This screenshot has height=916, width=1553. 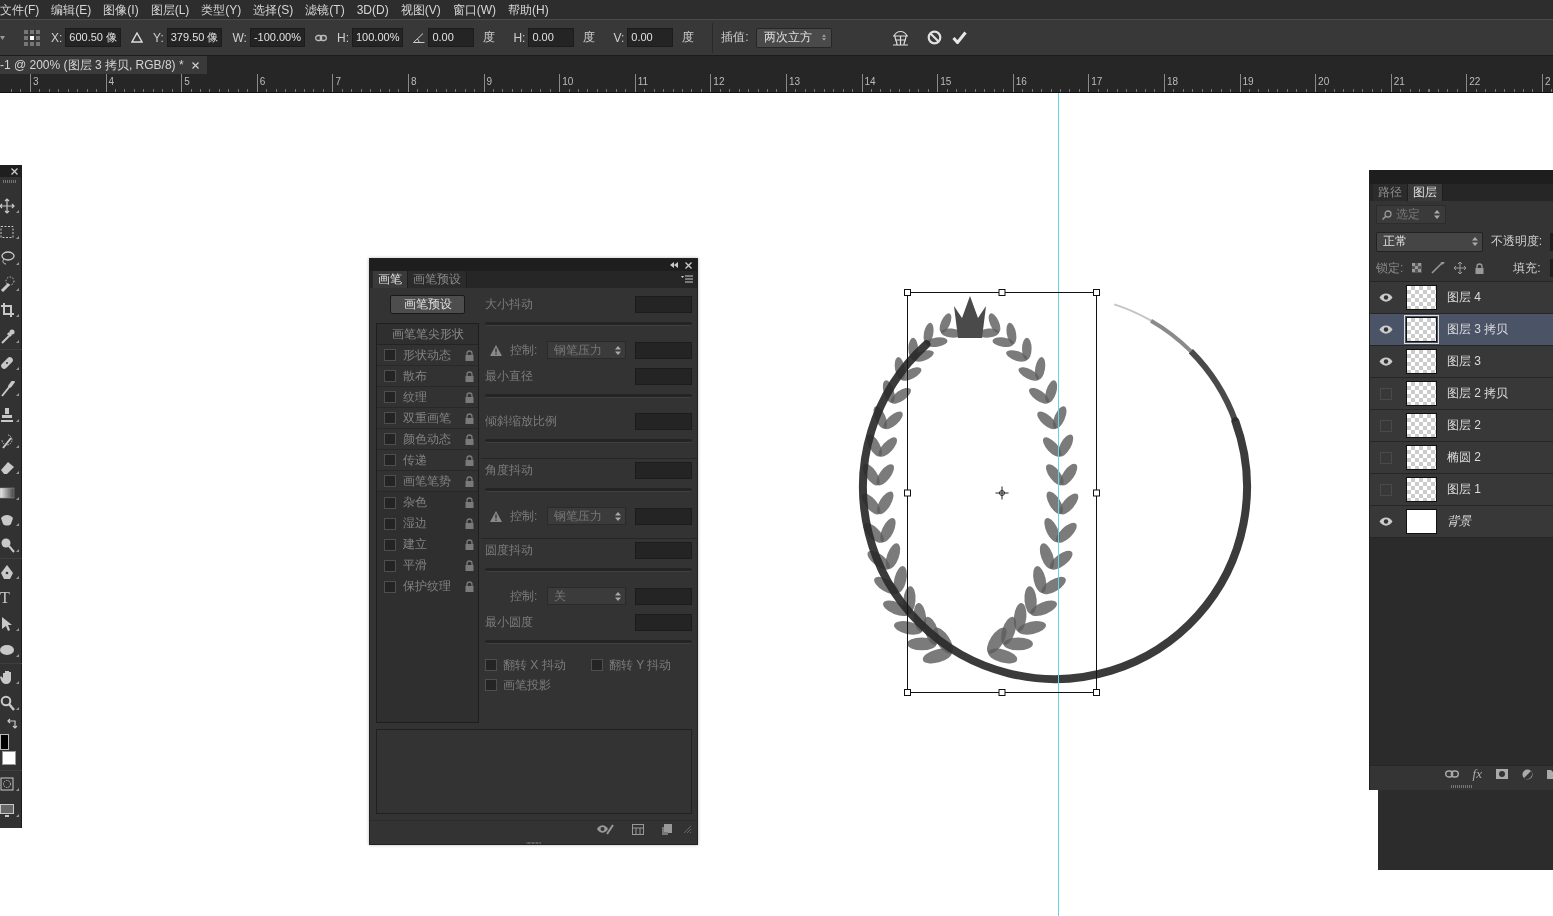 What do you see at coordinates (1417, 268) in the screenshot?
I see `checker-icon` at bounding box center [1417, 268].